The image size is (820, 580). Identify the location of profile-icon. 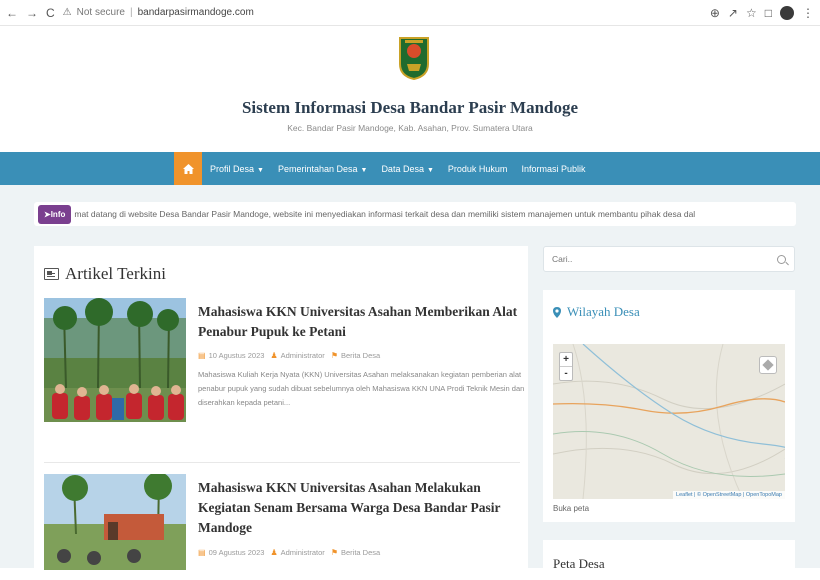
(787, 12).